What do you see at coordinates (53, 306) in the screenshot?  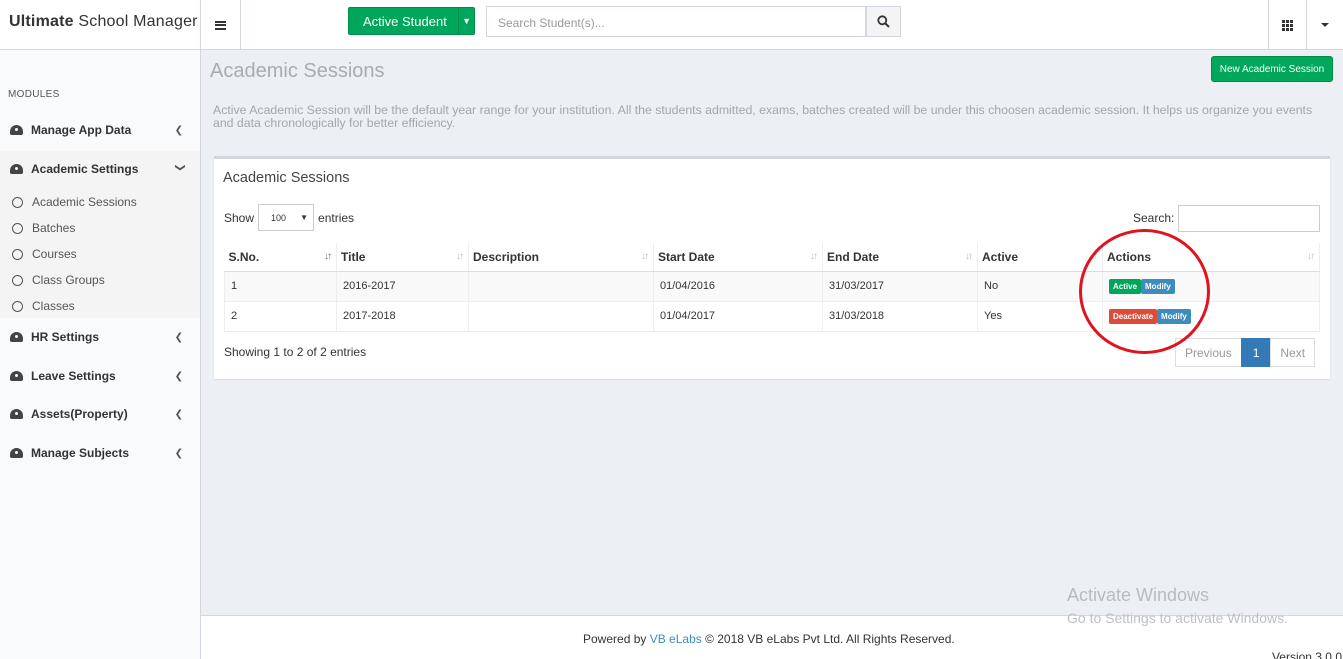 I see `sidebar-subitem-label: Classes` at bounding box center [53, 306].